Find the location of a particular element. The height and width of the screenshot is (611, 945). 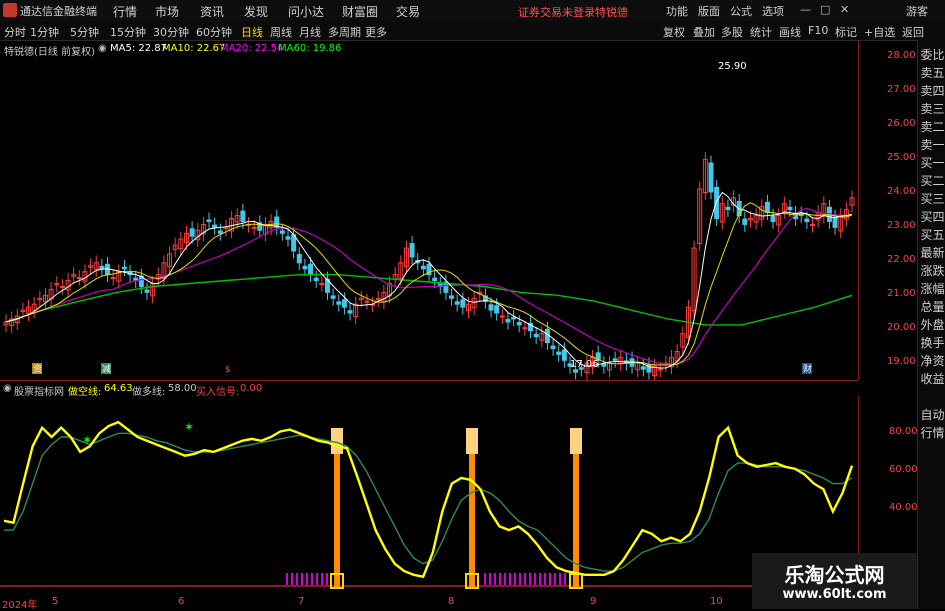

period-tick: 分时 is located at coordinates (15, 32).